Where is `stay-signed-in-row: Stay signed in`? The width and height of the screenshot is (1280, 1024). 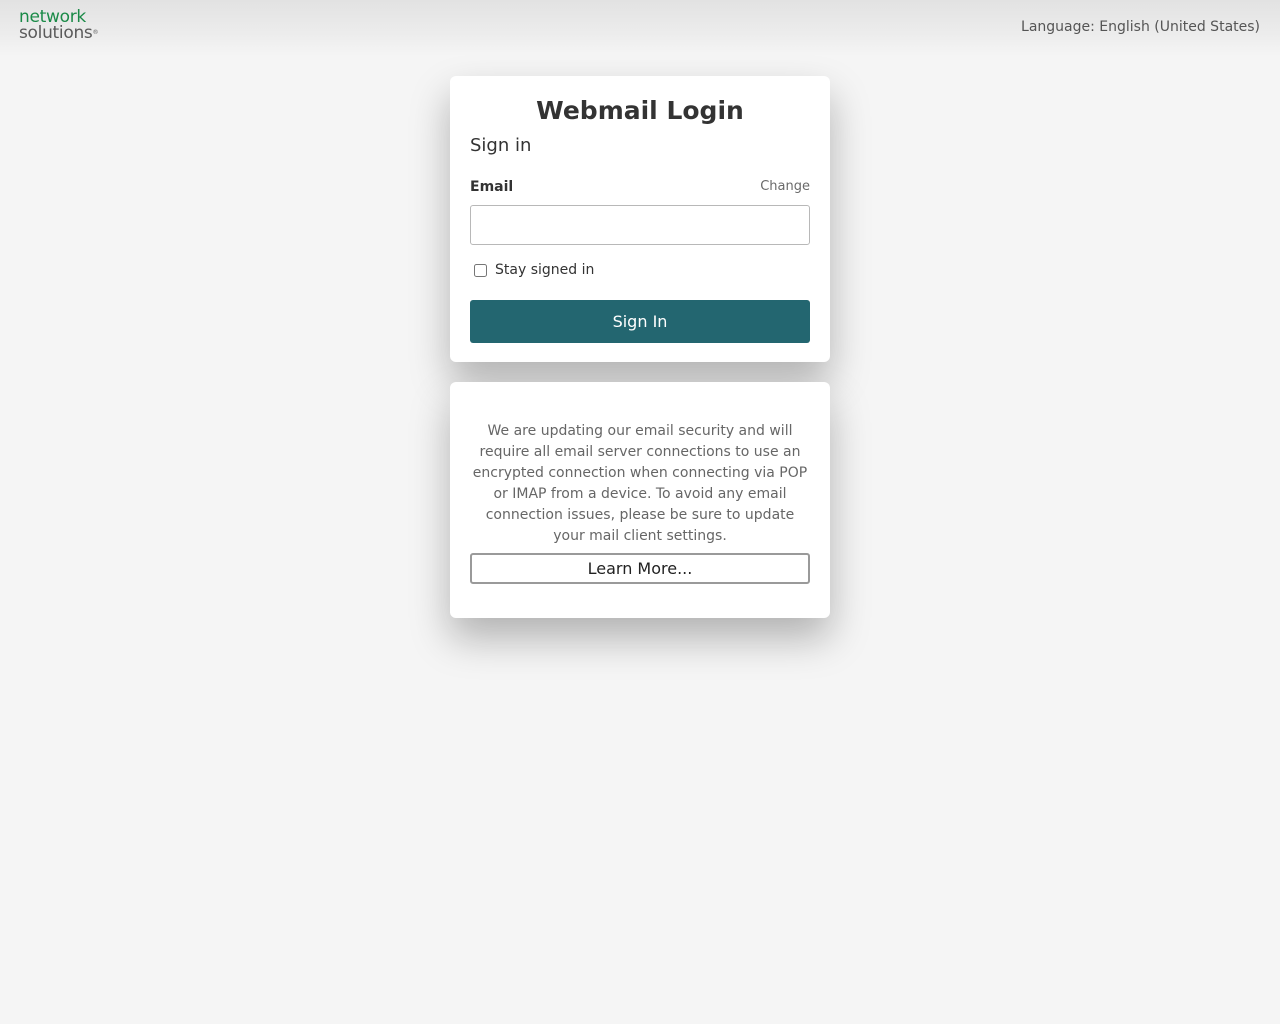 stay-signed-in-row: Stay signed in is located at coordinates (640, 270).